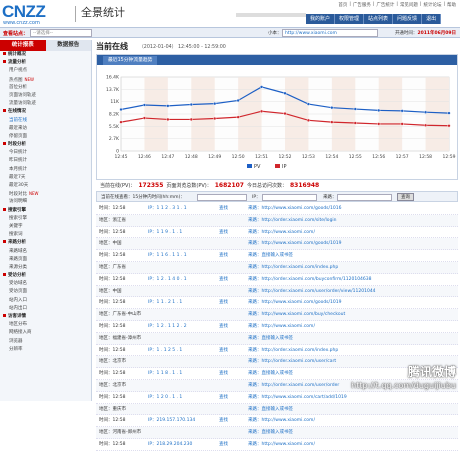  What do you see at coordinates (342, 5) in the screenshot?
I see `top-link: 首页` at bounding box center [342, 5].